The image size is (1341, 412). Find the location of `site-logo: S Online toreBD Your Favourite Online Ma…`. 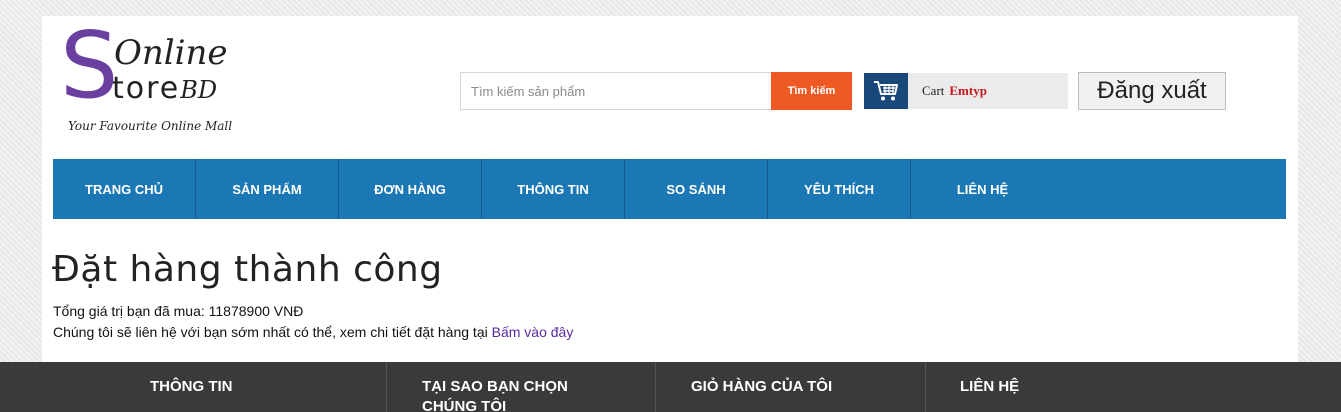

site-logo: S Online toreBD Your Favourite Online Ma… is located at coordinates (190, 81).